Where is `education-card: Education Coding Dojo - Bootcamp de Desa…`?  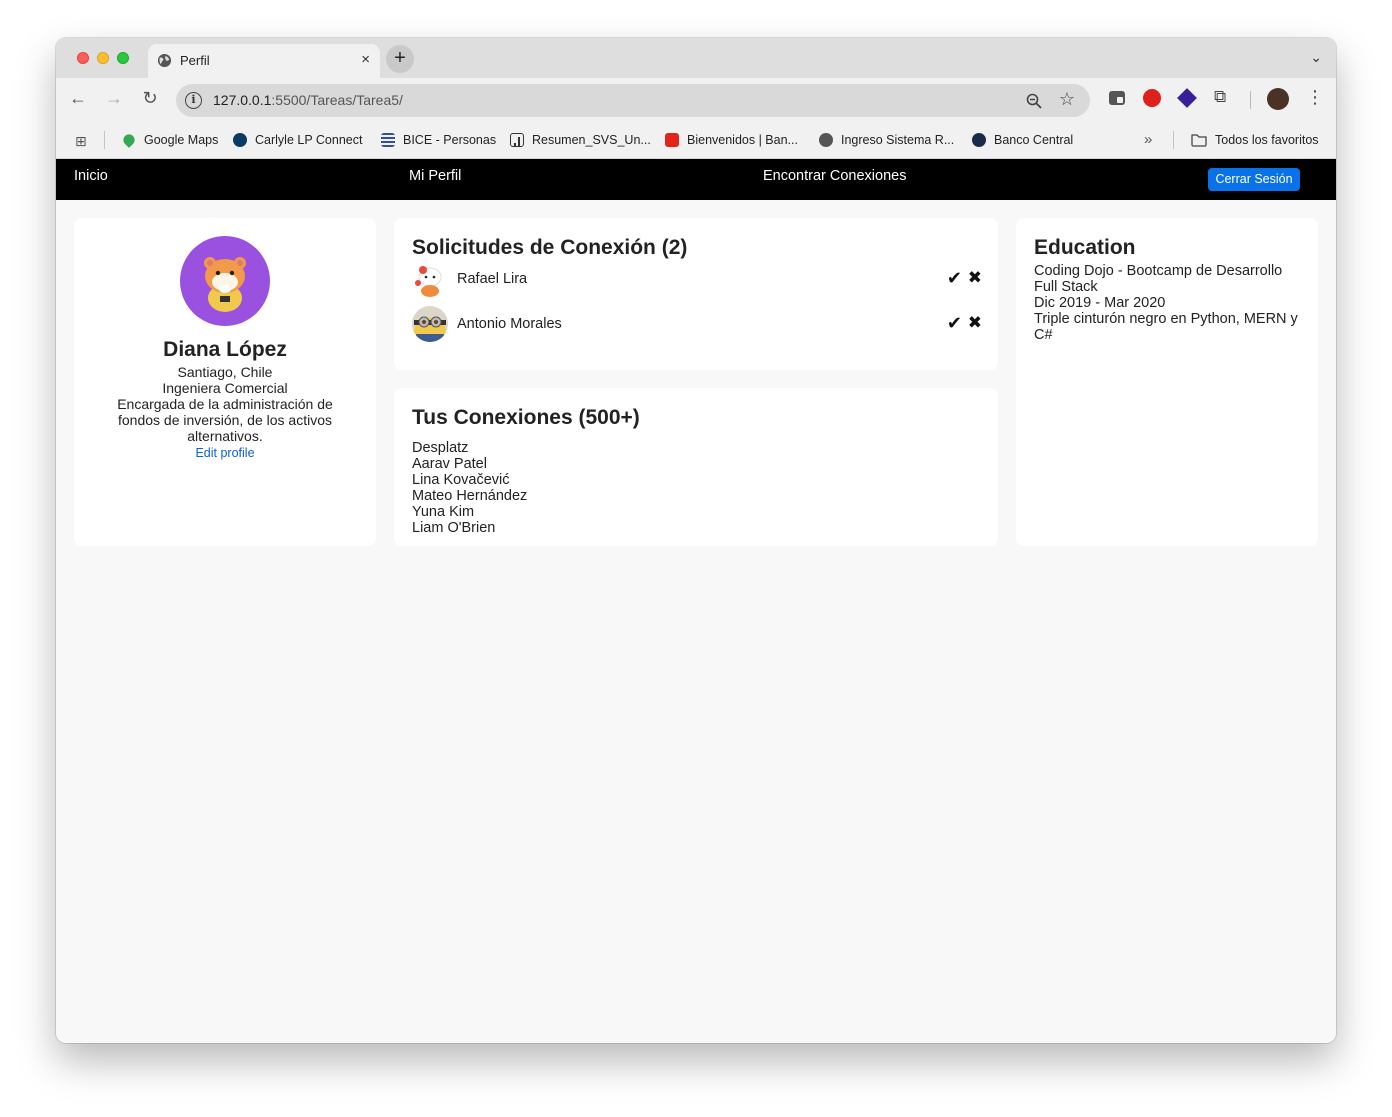
education-card: Education Coding Dojo - Bootcamp de Desa… is located at coordinates (1167, 382).